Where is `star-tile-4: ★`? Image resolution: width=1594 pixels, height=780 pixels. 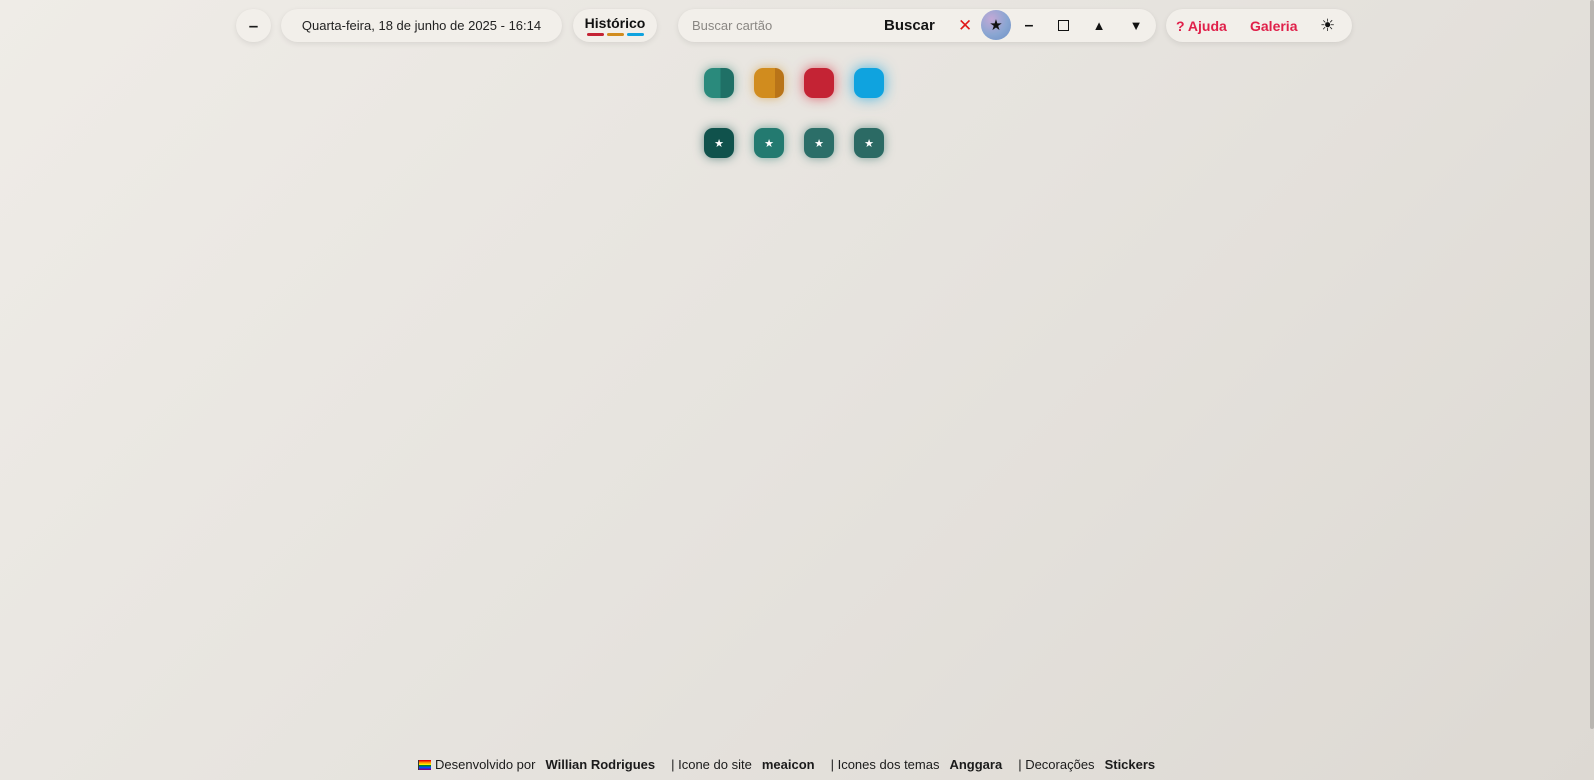
star-tile-4: ★ is located at coordinates (869, 143).